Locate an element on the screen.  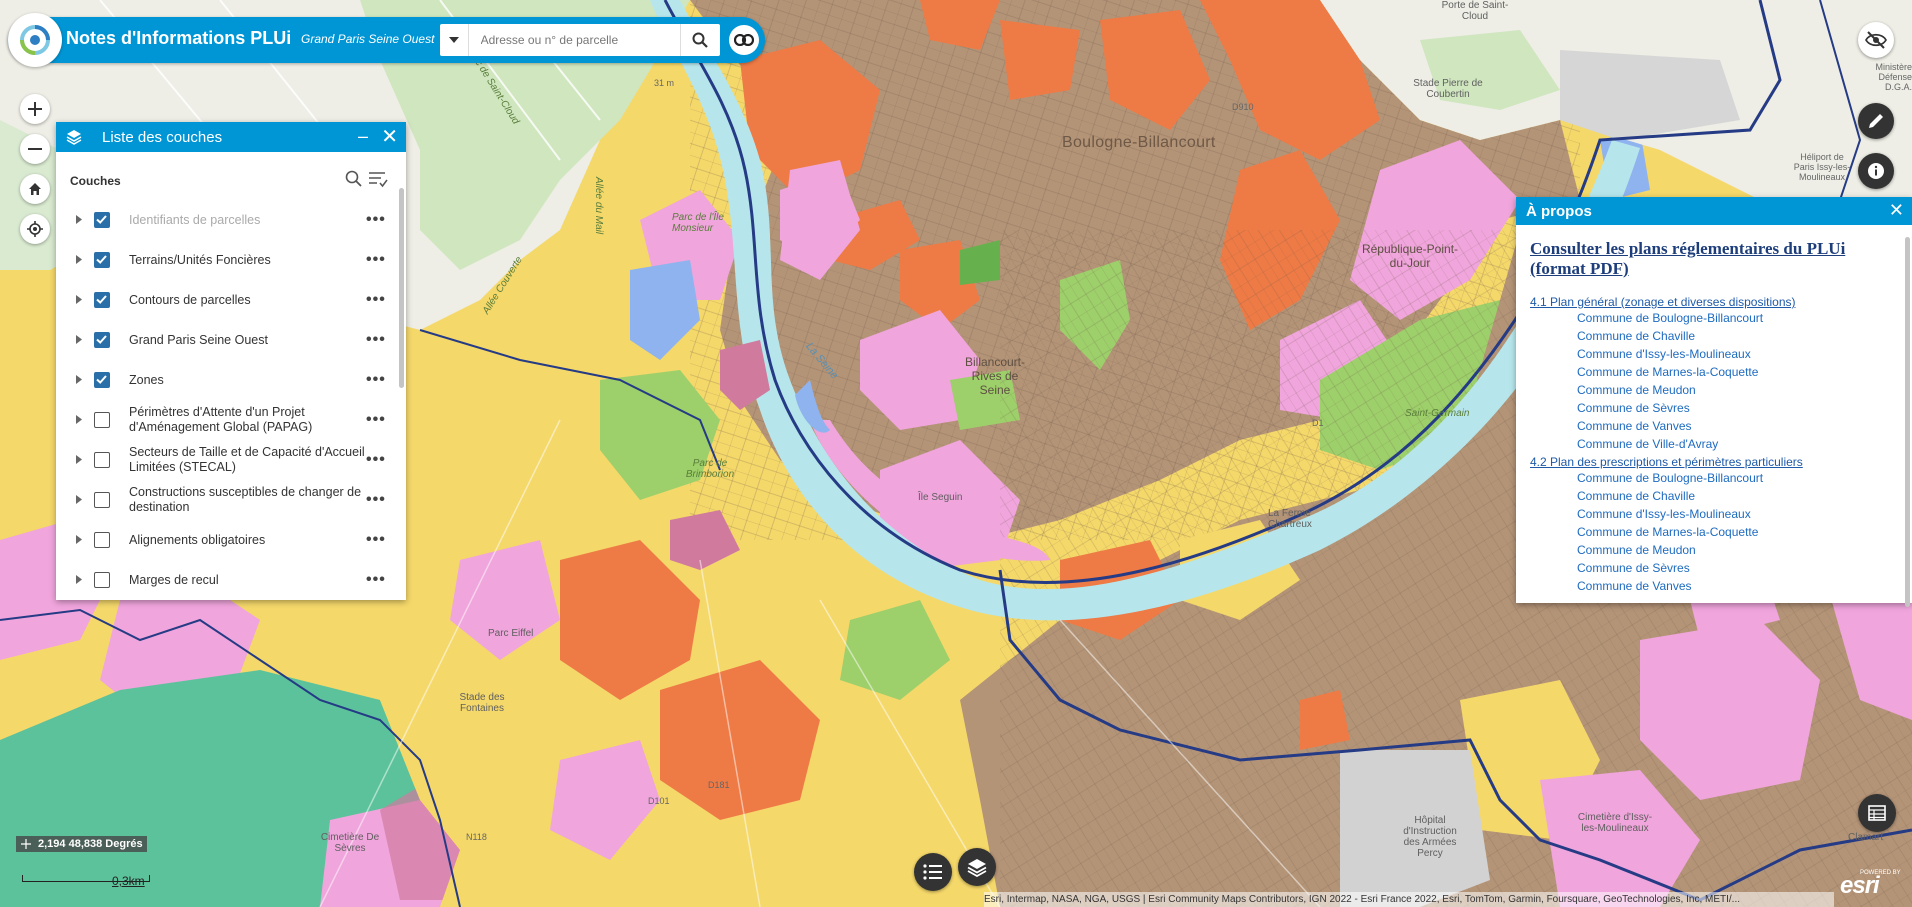
map-label-allee-du-mail: Allée du Mail is located at coordinates (599, 205).